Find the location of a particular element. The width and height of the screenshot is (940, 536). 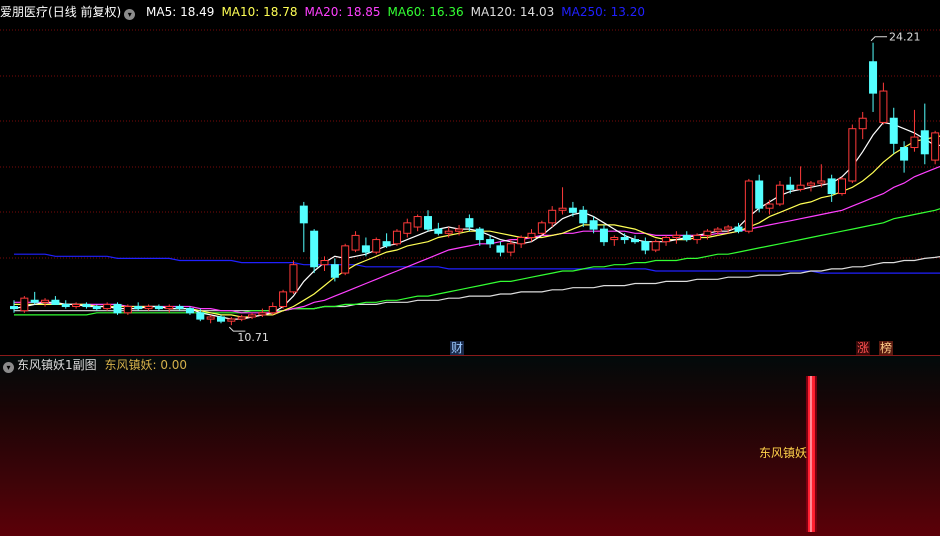

ma250-line is located at coordinates (477, 263).